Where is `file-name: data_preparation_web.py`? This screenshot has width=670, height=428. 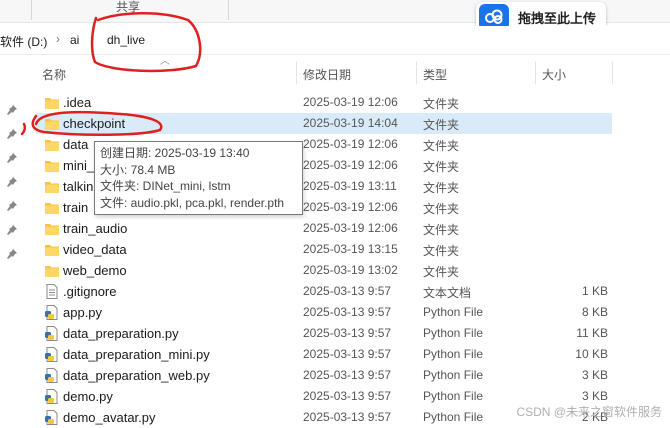
file-name: data_preparation_web.py is located at coordinates (136, 375).